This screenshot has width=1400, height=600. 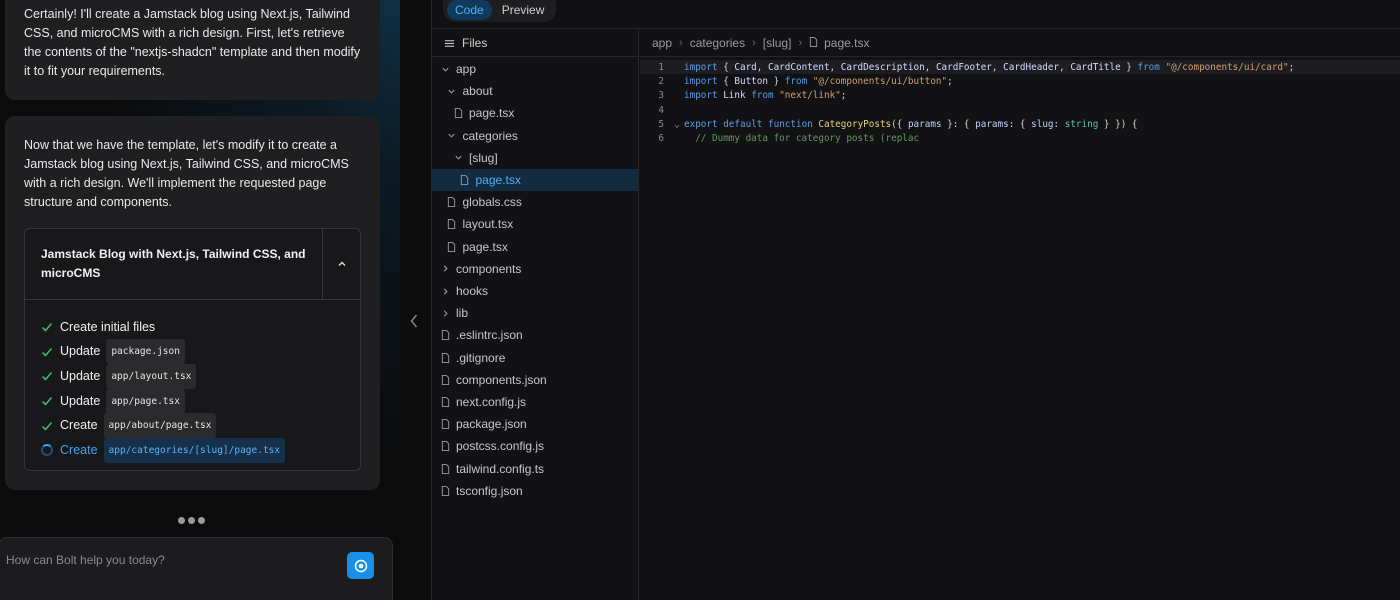 What do you see at coordinates (535, 313) in the screenshot?
I see `folder-item: lib` at bounding box center [535, 313].